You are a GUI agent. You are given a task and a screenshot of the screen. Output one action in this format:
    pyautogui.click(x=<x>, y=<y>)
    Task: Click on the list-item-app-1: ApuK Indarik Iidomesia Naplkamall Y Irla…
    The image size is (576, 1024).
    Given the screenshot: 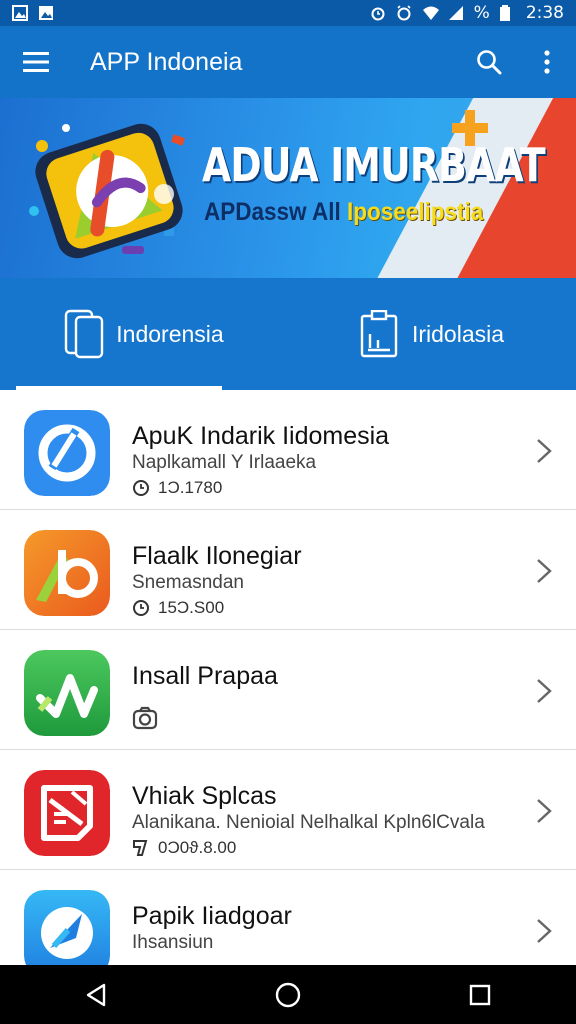 What is the action you would take?
    pyautogui.click(x=288, y=450)
    